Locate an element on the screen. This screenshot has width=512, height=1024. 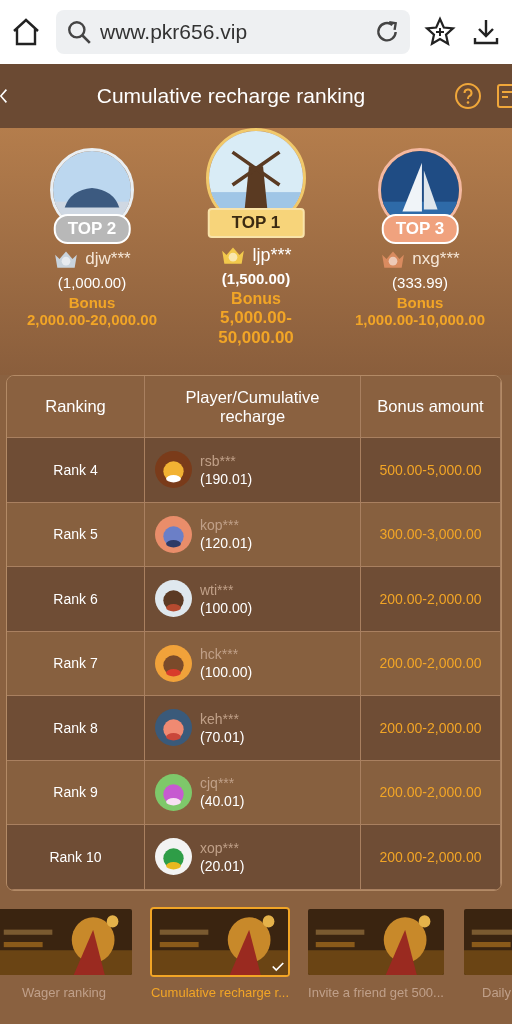
record-list-icon is located at coordinates (504, 96).